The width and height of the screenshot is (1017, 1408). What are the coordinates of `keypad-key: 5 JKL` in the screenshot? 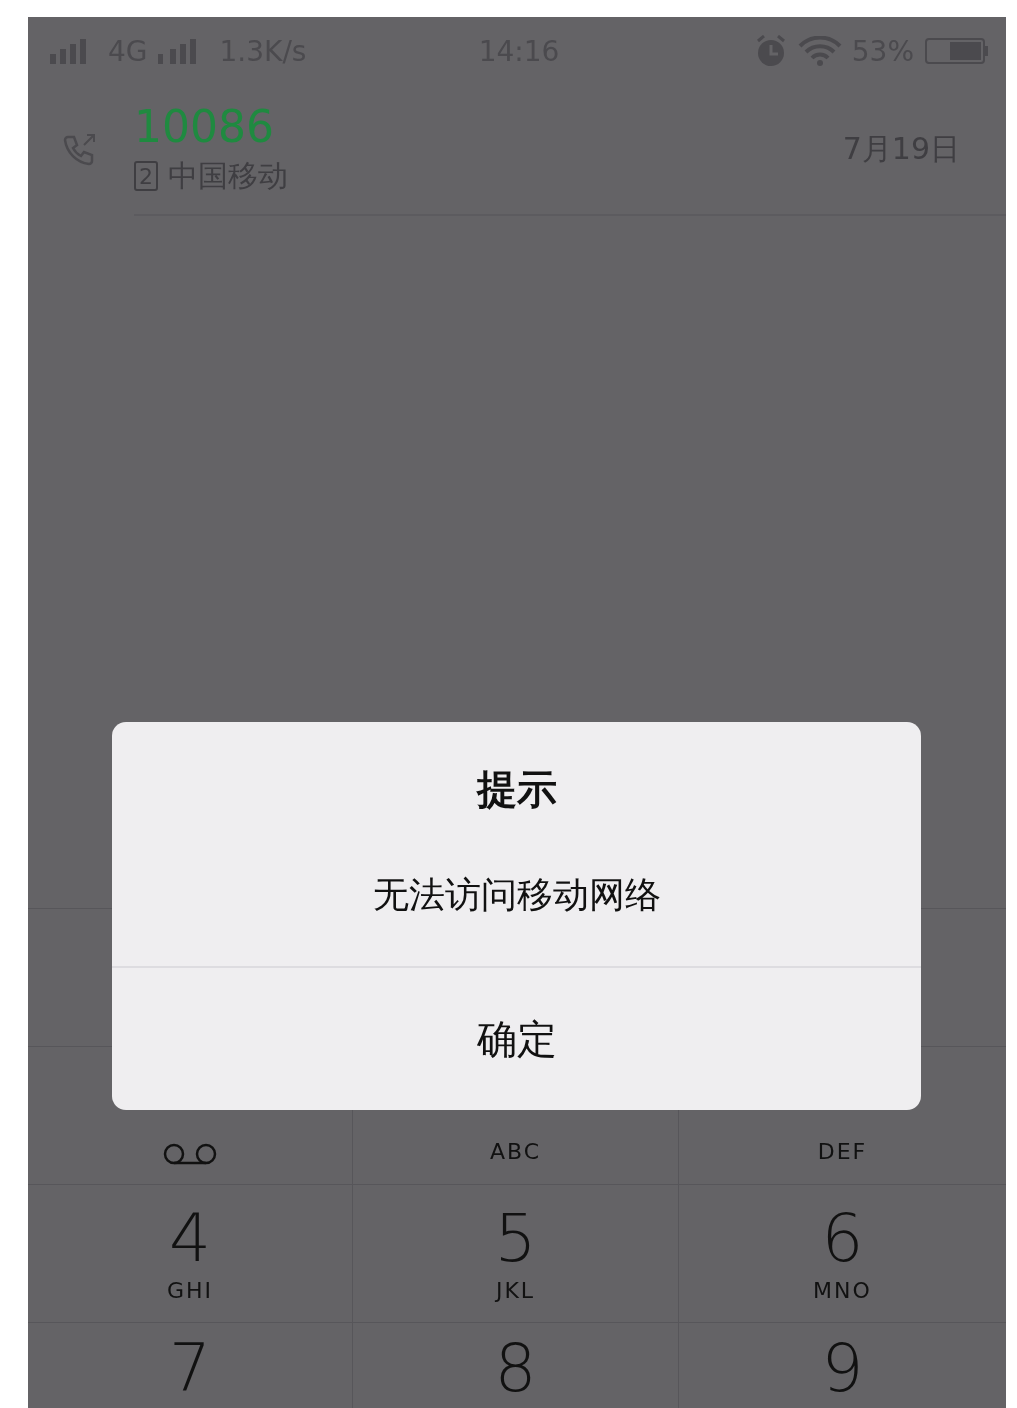 It's located at (516, 1254).